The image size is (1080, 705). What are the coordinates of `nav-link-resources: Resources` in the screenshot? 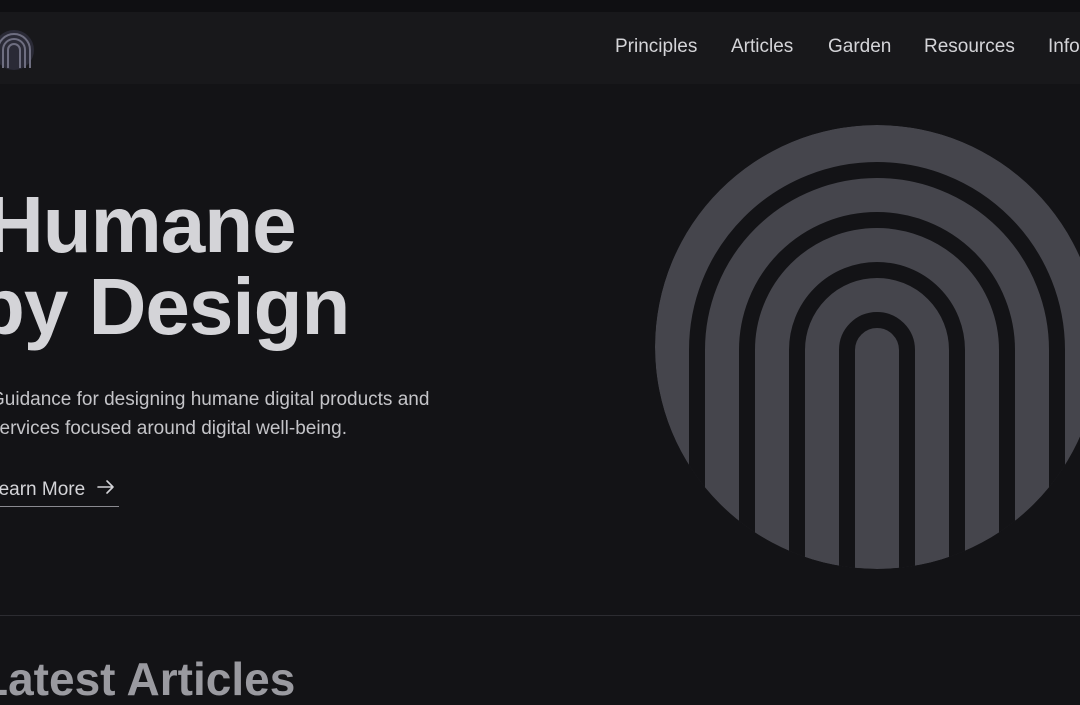 It's located at (969, 47).